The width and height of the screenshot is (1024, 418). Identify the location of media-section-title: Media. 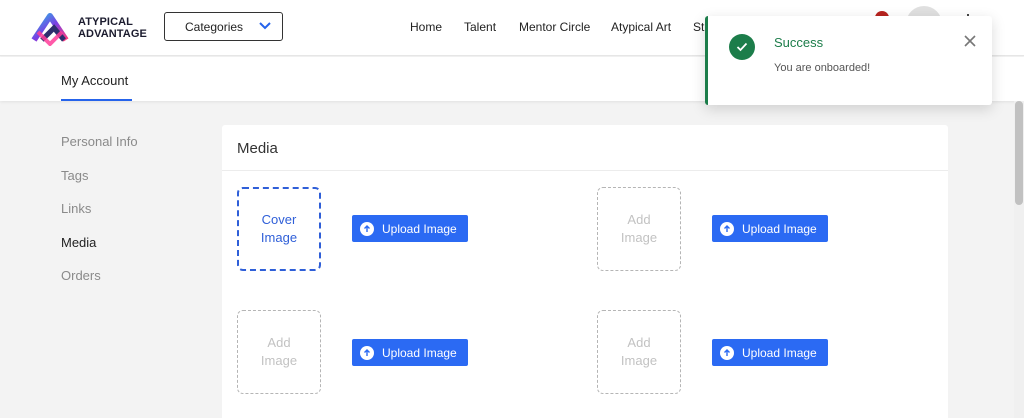
(257, 148).